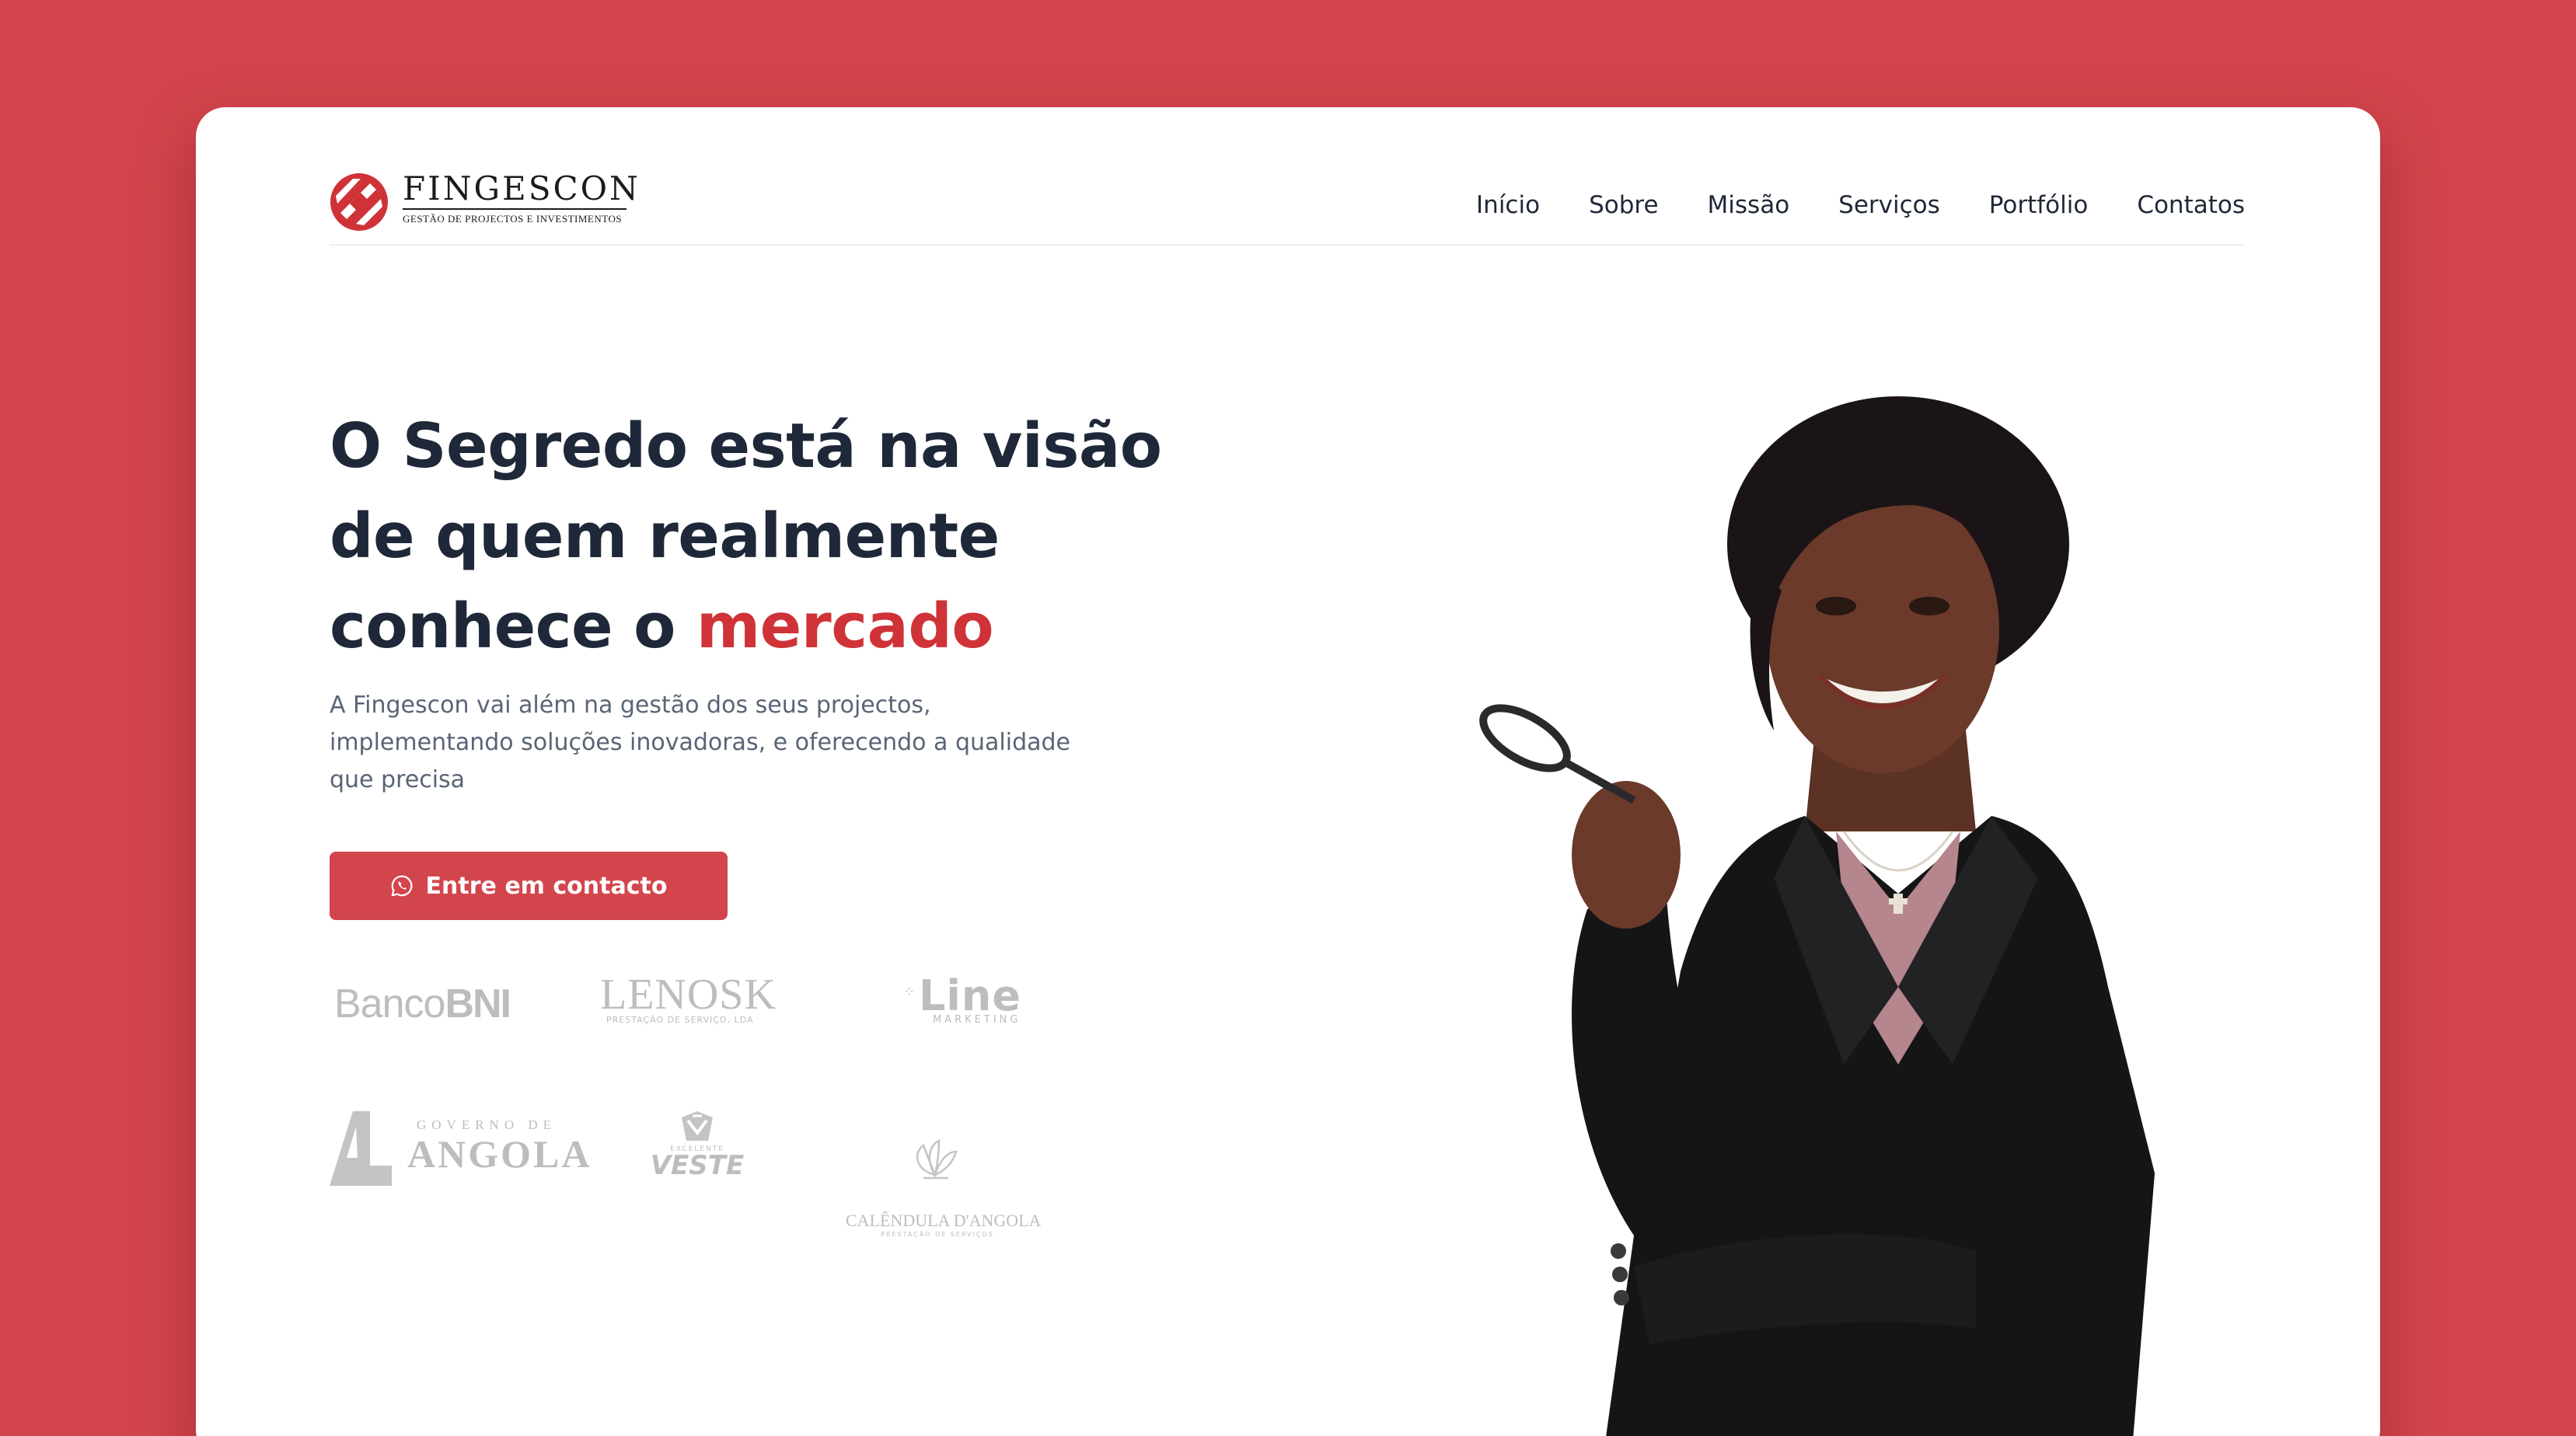 The height and width of the screenshot is (1436, 2576). Describe the element at coordinates (2191, 205) in the screenshot. I see `nav-contatos: Contatos` at that location.